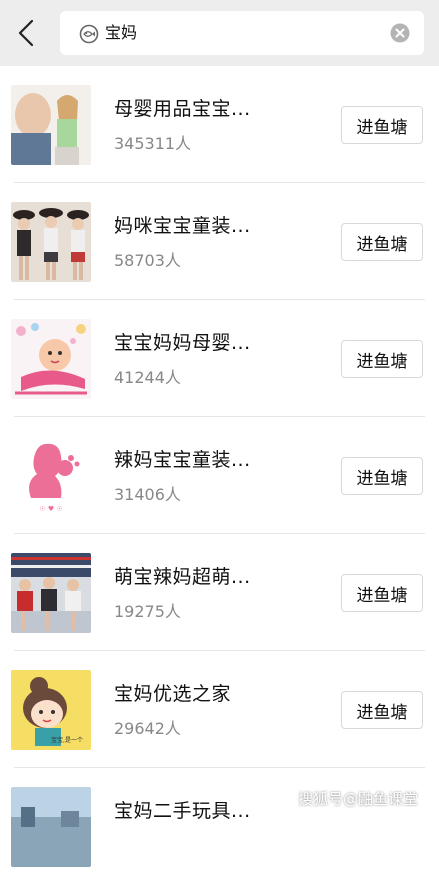  Describe the element at coordinates (121, 32) in the screenshot. I see `search-query: 宝妈` at that location.